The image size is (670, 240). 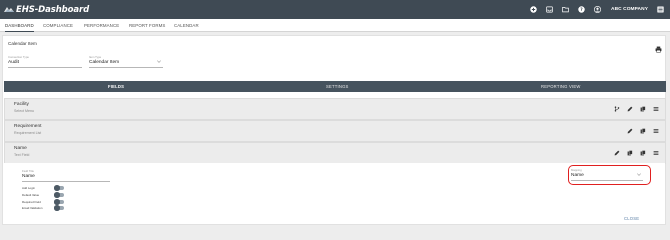 What do you see at coordinates (335, 109) in the screenshot?
I see `field-row-facility: Facility Select Menu` at bounding box center [335, 109].